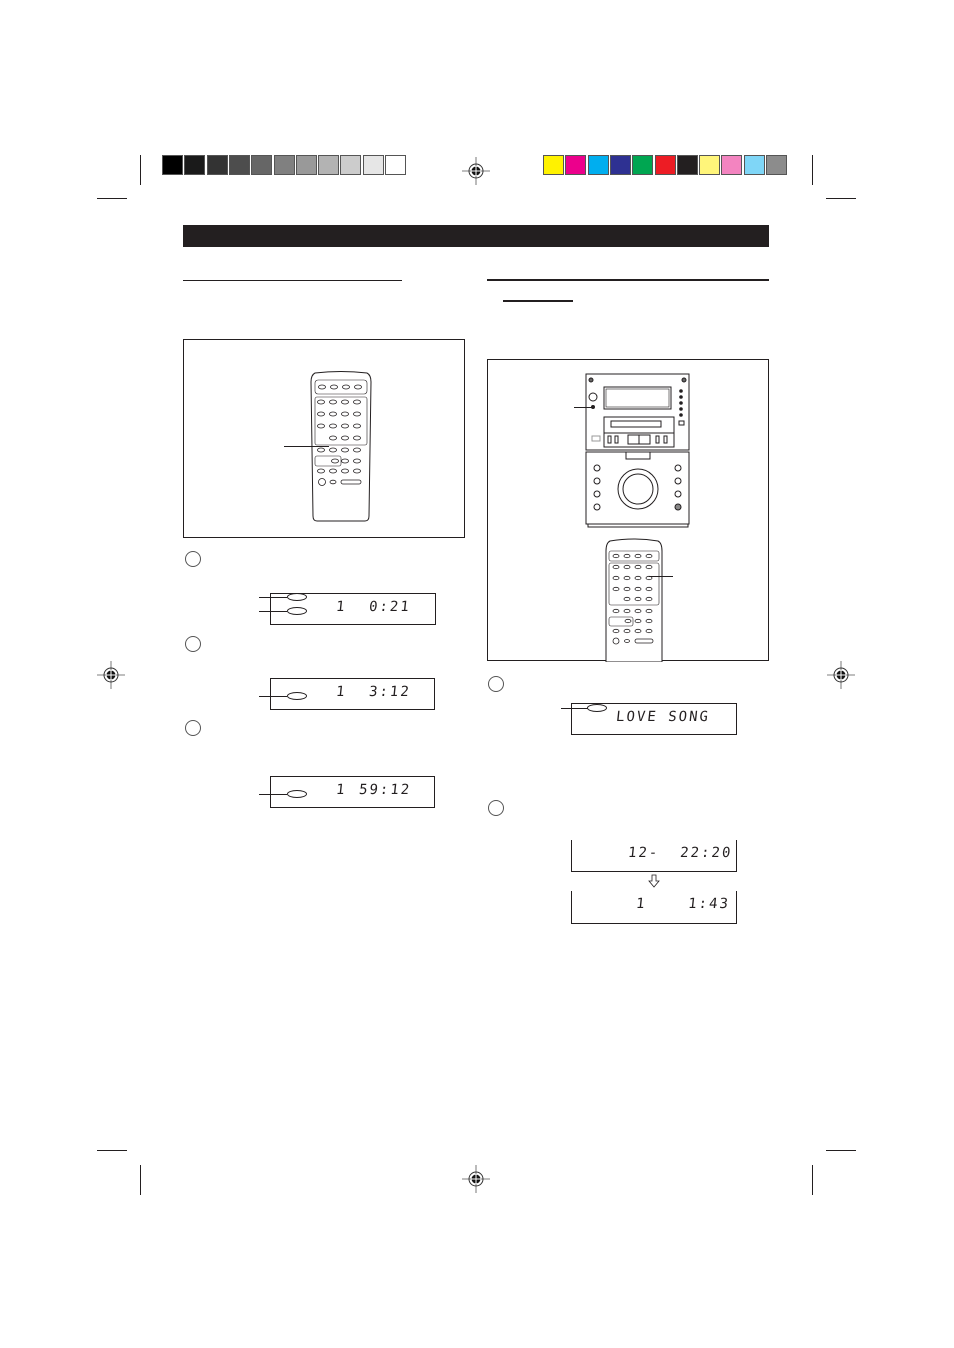  Describe the element at coordinates (628, 280) in the screenshot. I see `right-section-heading-rule` at that location.